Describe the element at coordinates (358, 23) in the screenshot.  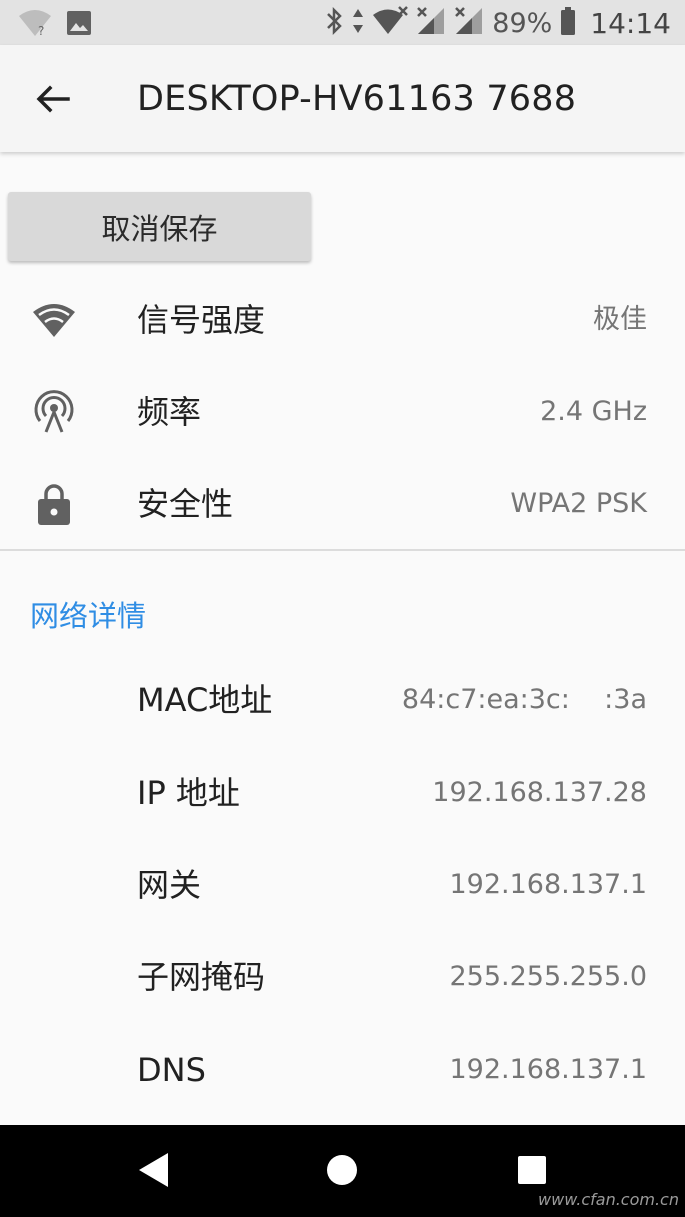
I see `data-arrows-icon` at that location.